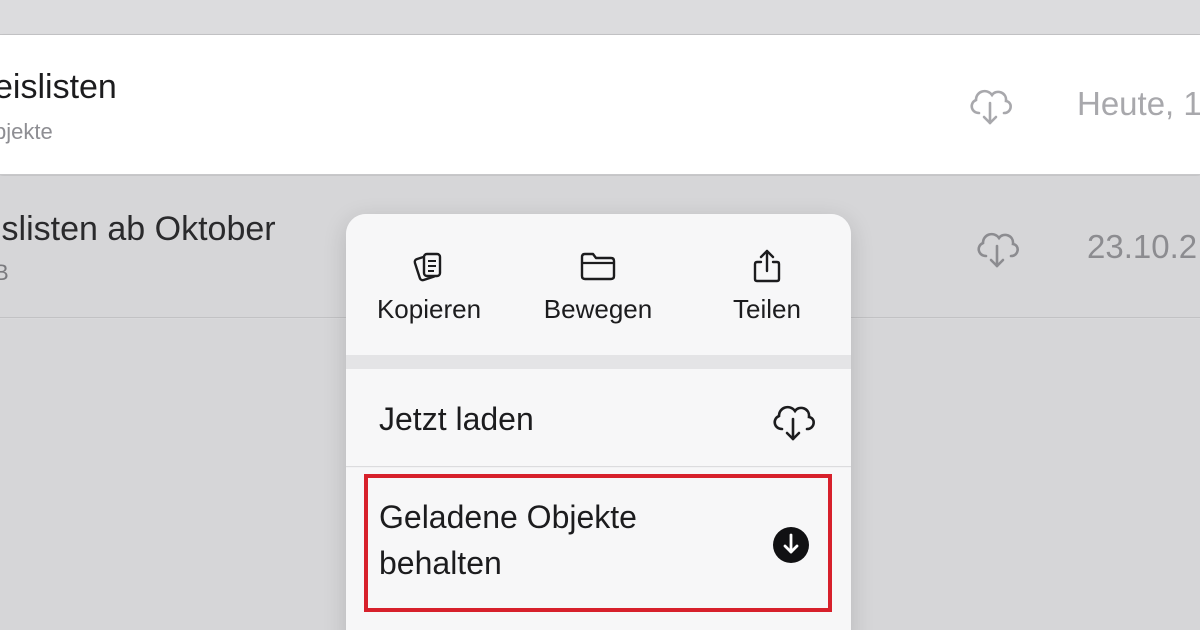  Describe the element at coordinates (767, 309) in the screenshot. I see `share-label: Teilen` at that location.